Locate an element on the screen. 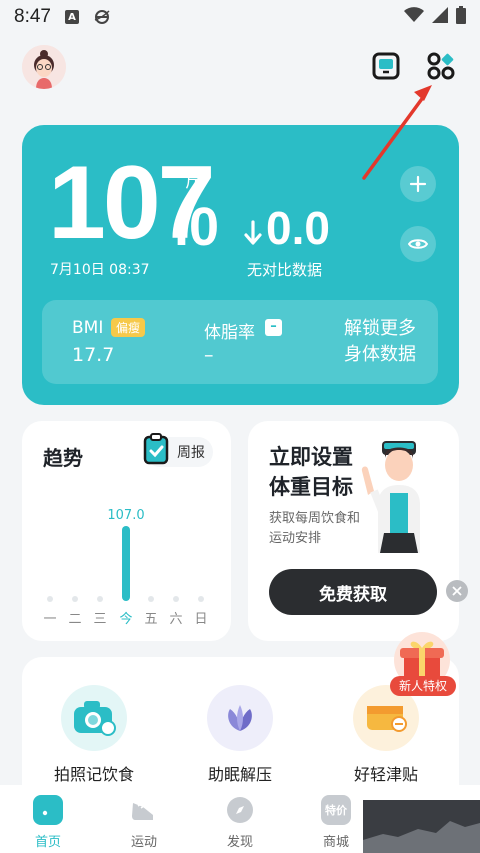  goal-title-line-2: 体重目标 is located at coordinates (311, 487).